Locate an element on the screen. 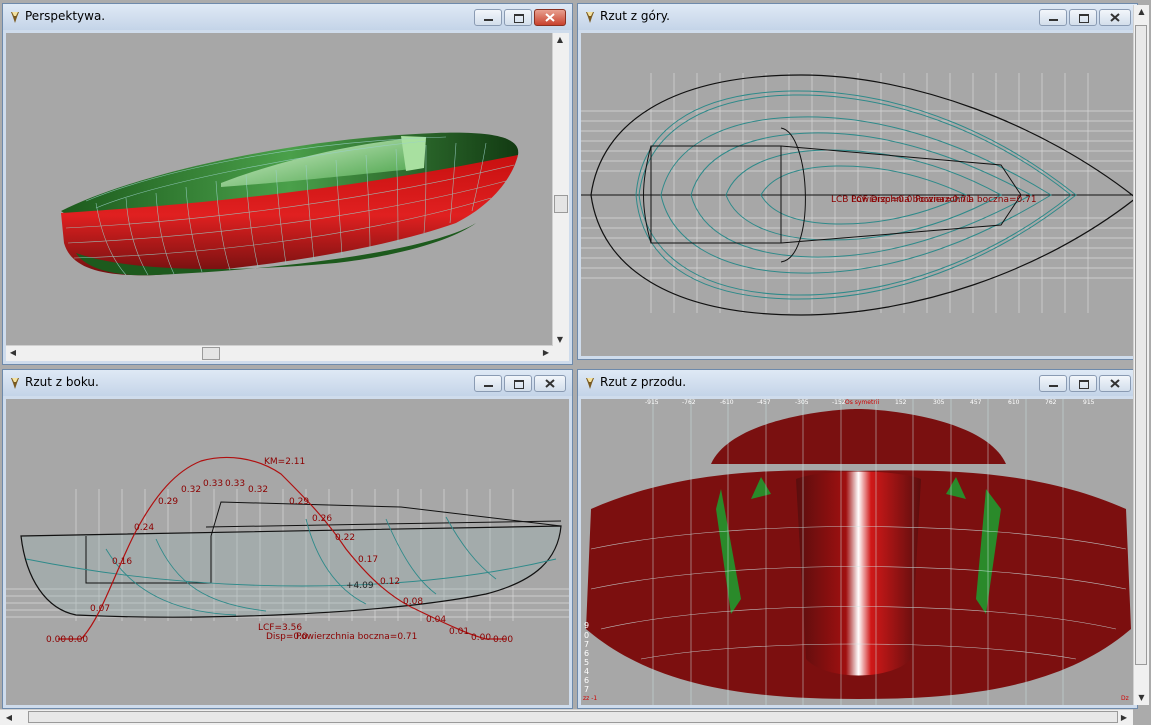  axis-tick: 610 is located at coordinates (1014, 402).